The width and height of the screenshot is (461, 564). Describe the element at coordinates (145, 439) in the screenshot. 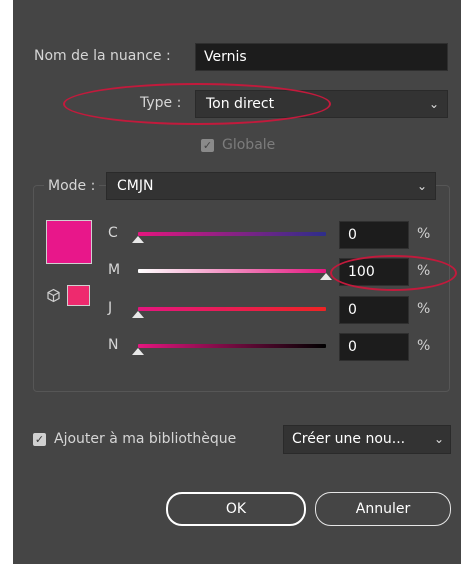

I see `add-to-library-label: Ajouter à ma bibliothèque` at that location.